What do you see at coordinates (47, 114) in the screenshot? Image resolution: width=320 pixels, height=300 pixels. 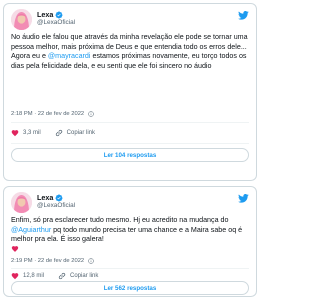 I see `tweet-timestamp: 2:18 PM · 22 de fev de 2022` at bounding box center [47, 114].